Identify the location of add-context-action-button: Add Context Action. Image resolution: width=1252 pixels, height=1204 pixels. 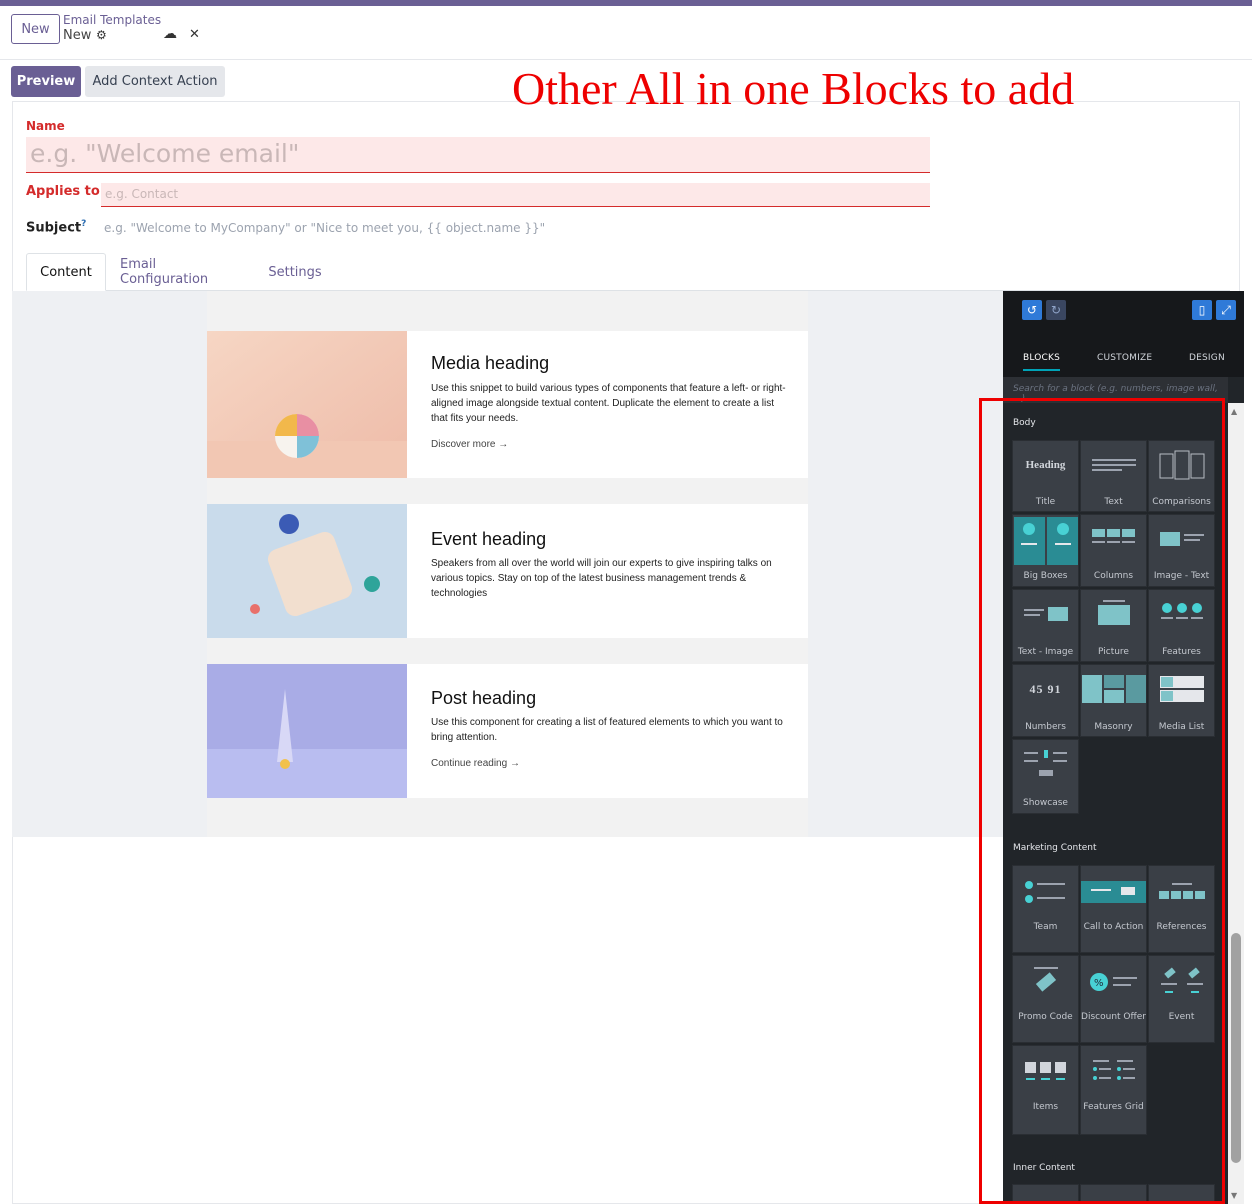
(155, 81).